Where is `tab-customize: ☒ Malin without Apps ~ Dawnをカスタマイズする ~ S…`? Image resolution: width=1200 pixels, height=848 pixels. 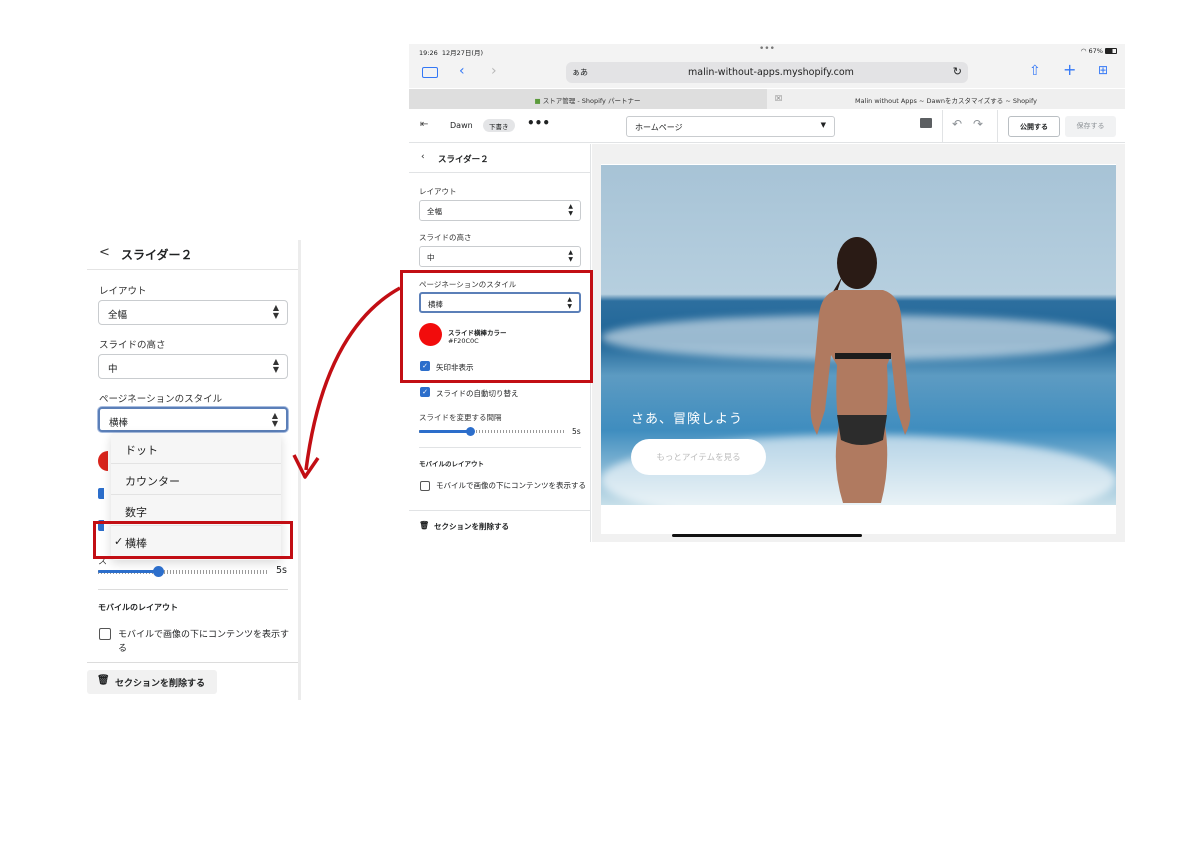 tab-customize: ☒ Malin without Apps ~ Dawnをカスタマイズする ~ S… is located at coordinates (946, 99).